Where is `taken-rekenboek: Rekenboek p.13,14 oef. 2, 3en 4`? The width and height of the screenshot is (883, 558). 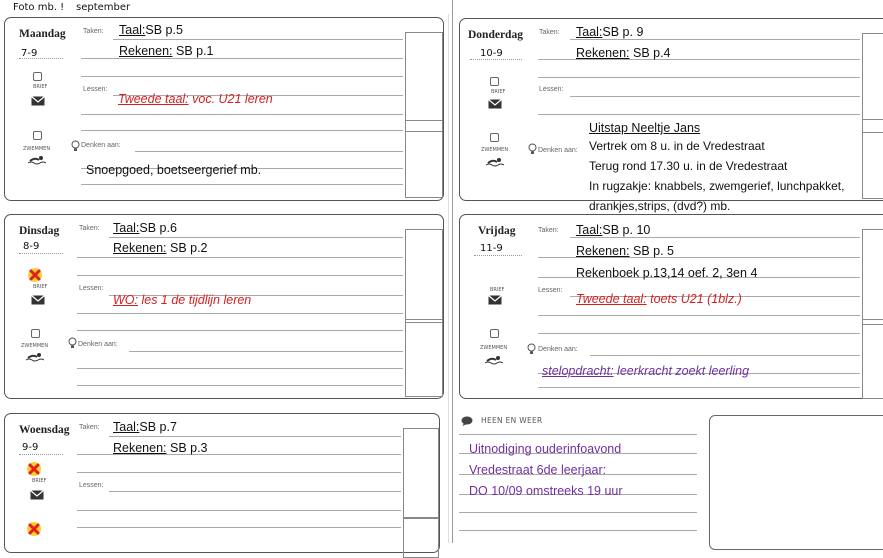 taken-rekenboek: Rekenboek p.13,14 oef. 2, 3en 4 is located at coordinates (667, 273).